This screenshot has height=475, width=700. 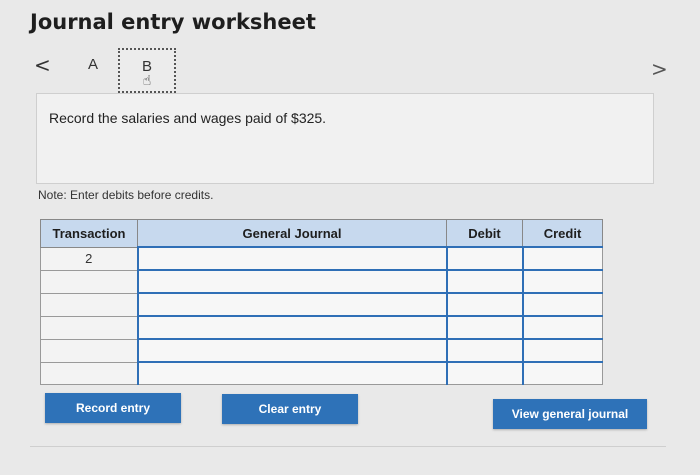 I want to click on tab-a: A, so click(x=93, y=64).